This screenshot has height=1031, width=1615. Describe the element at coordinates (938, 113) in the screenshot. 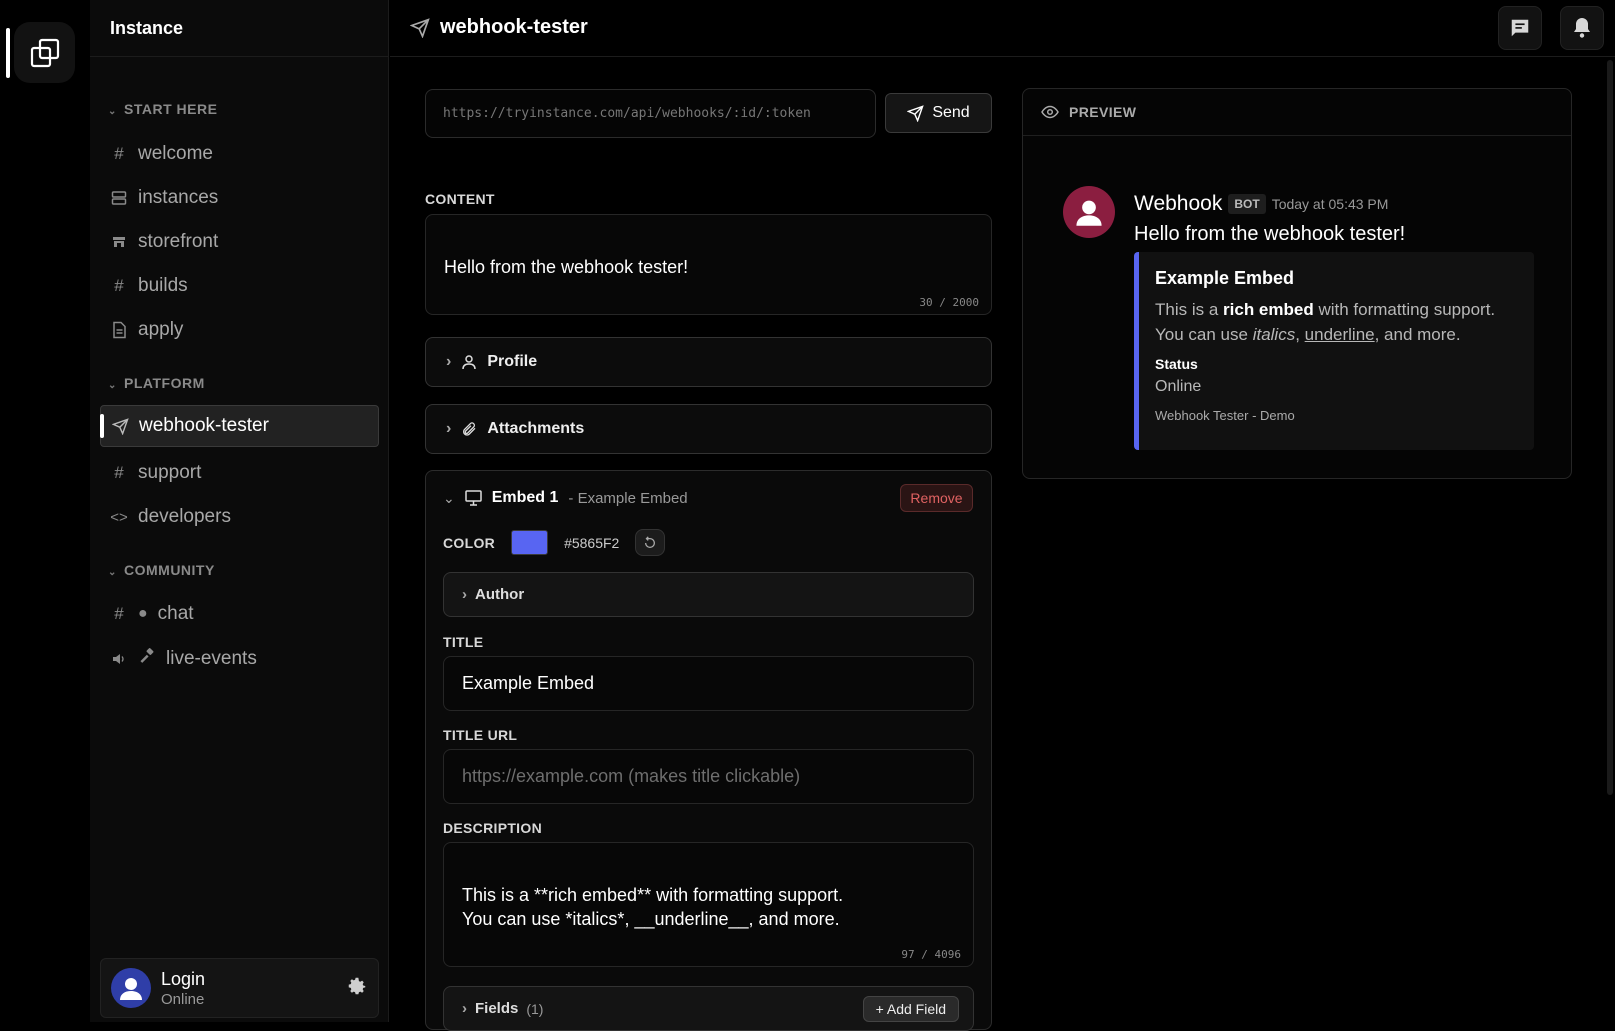

I see `send-button: Send` at that location.